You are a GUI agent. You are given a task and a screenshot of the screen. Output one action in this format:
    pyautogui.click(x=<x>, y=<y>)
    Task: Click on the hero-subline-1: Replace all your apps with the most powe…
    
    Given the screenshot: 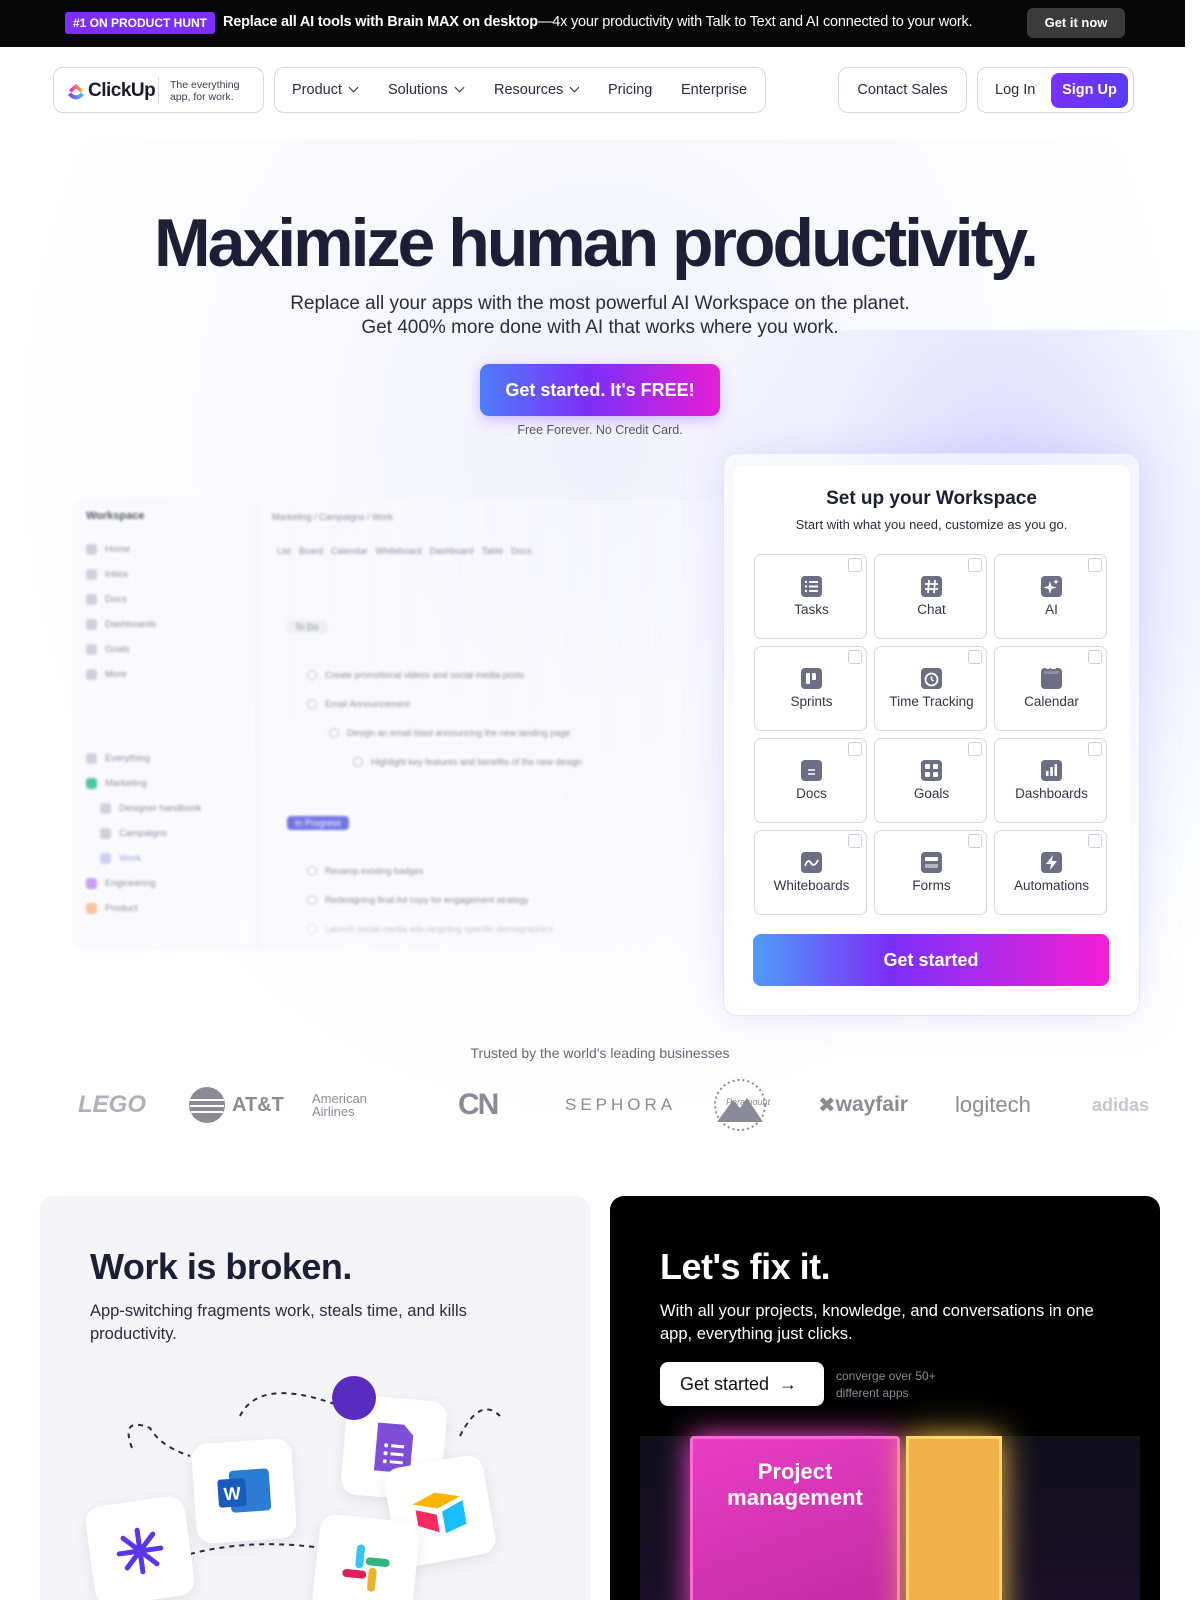 What is the action you would take?
    pyautogui.click(x=600, y=303)
    